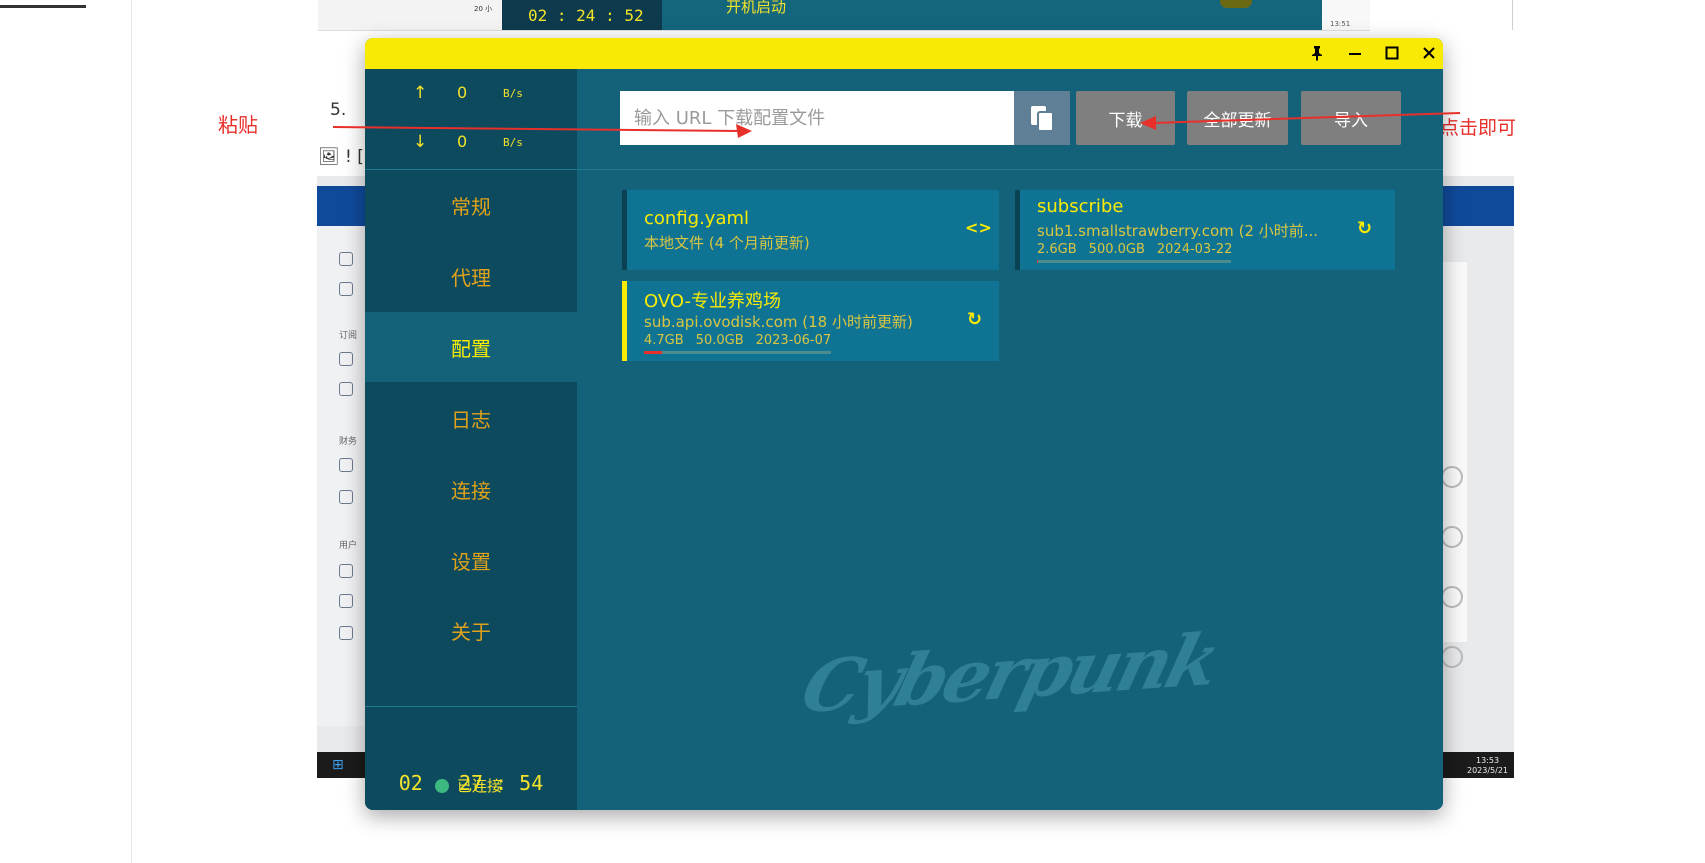  I want to click on paste-arrow, so click(542, 131).